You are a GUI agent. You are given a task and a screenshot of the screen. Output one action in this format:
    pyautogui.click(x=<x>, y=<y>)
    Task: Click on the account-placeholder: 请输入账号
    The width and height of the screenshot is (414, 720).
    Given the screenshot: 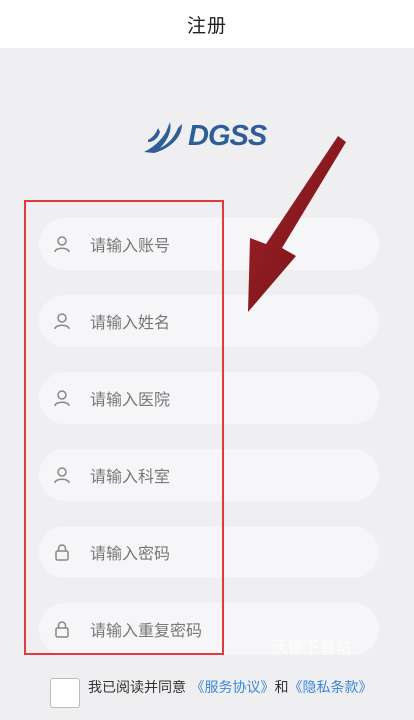 What is the action you would take?
    pyautogui.click(x=130, y=245)
    